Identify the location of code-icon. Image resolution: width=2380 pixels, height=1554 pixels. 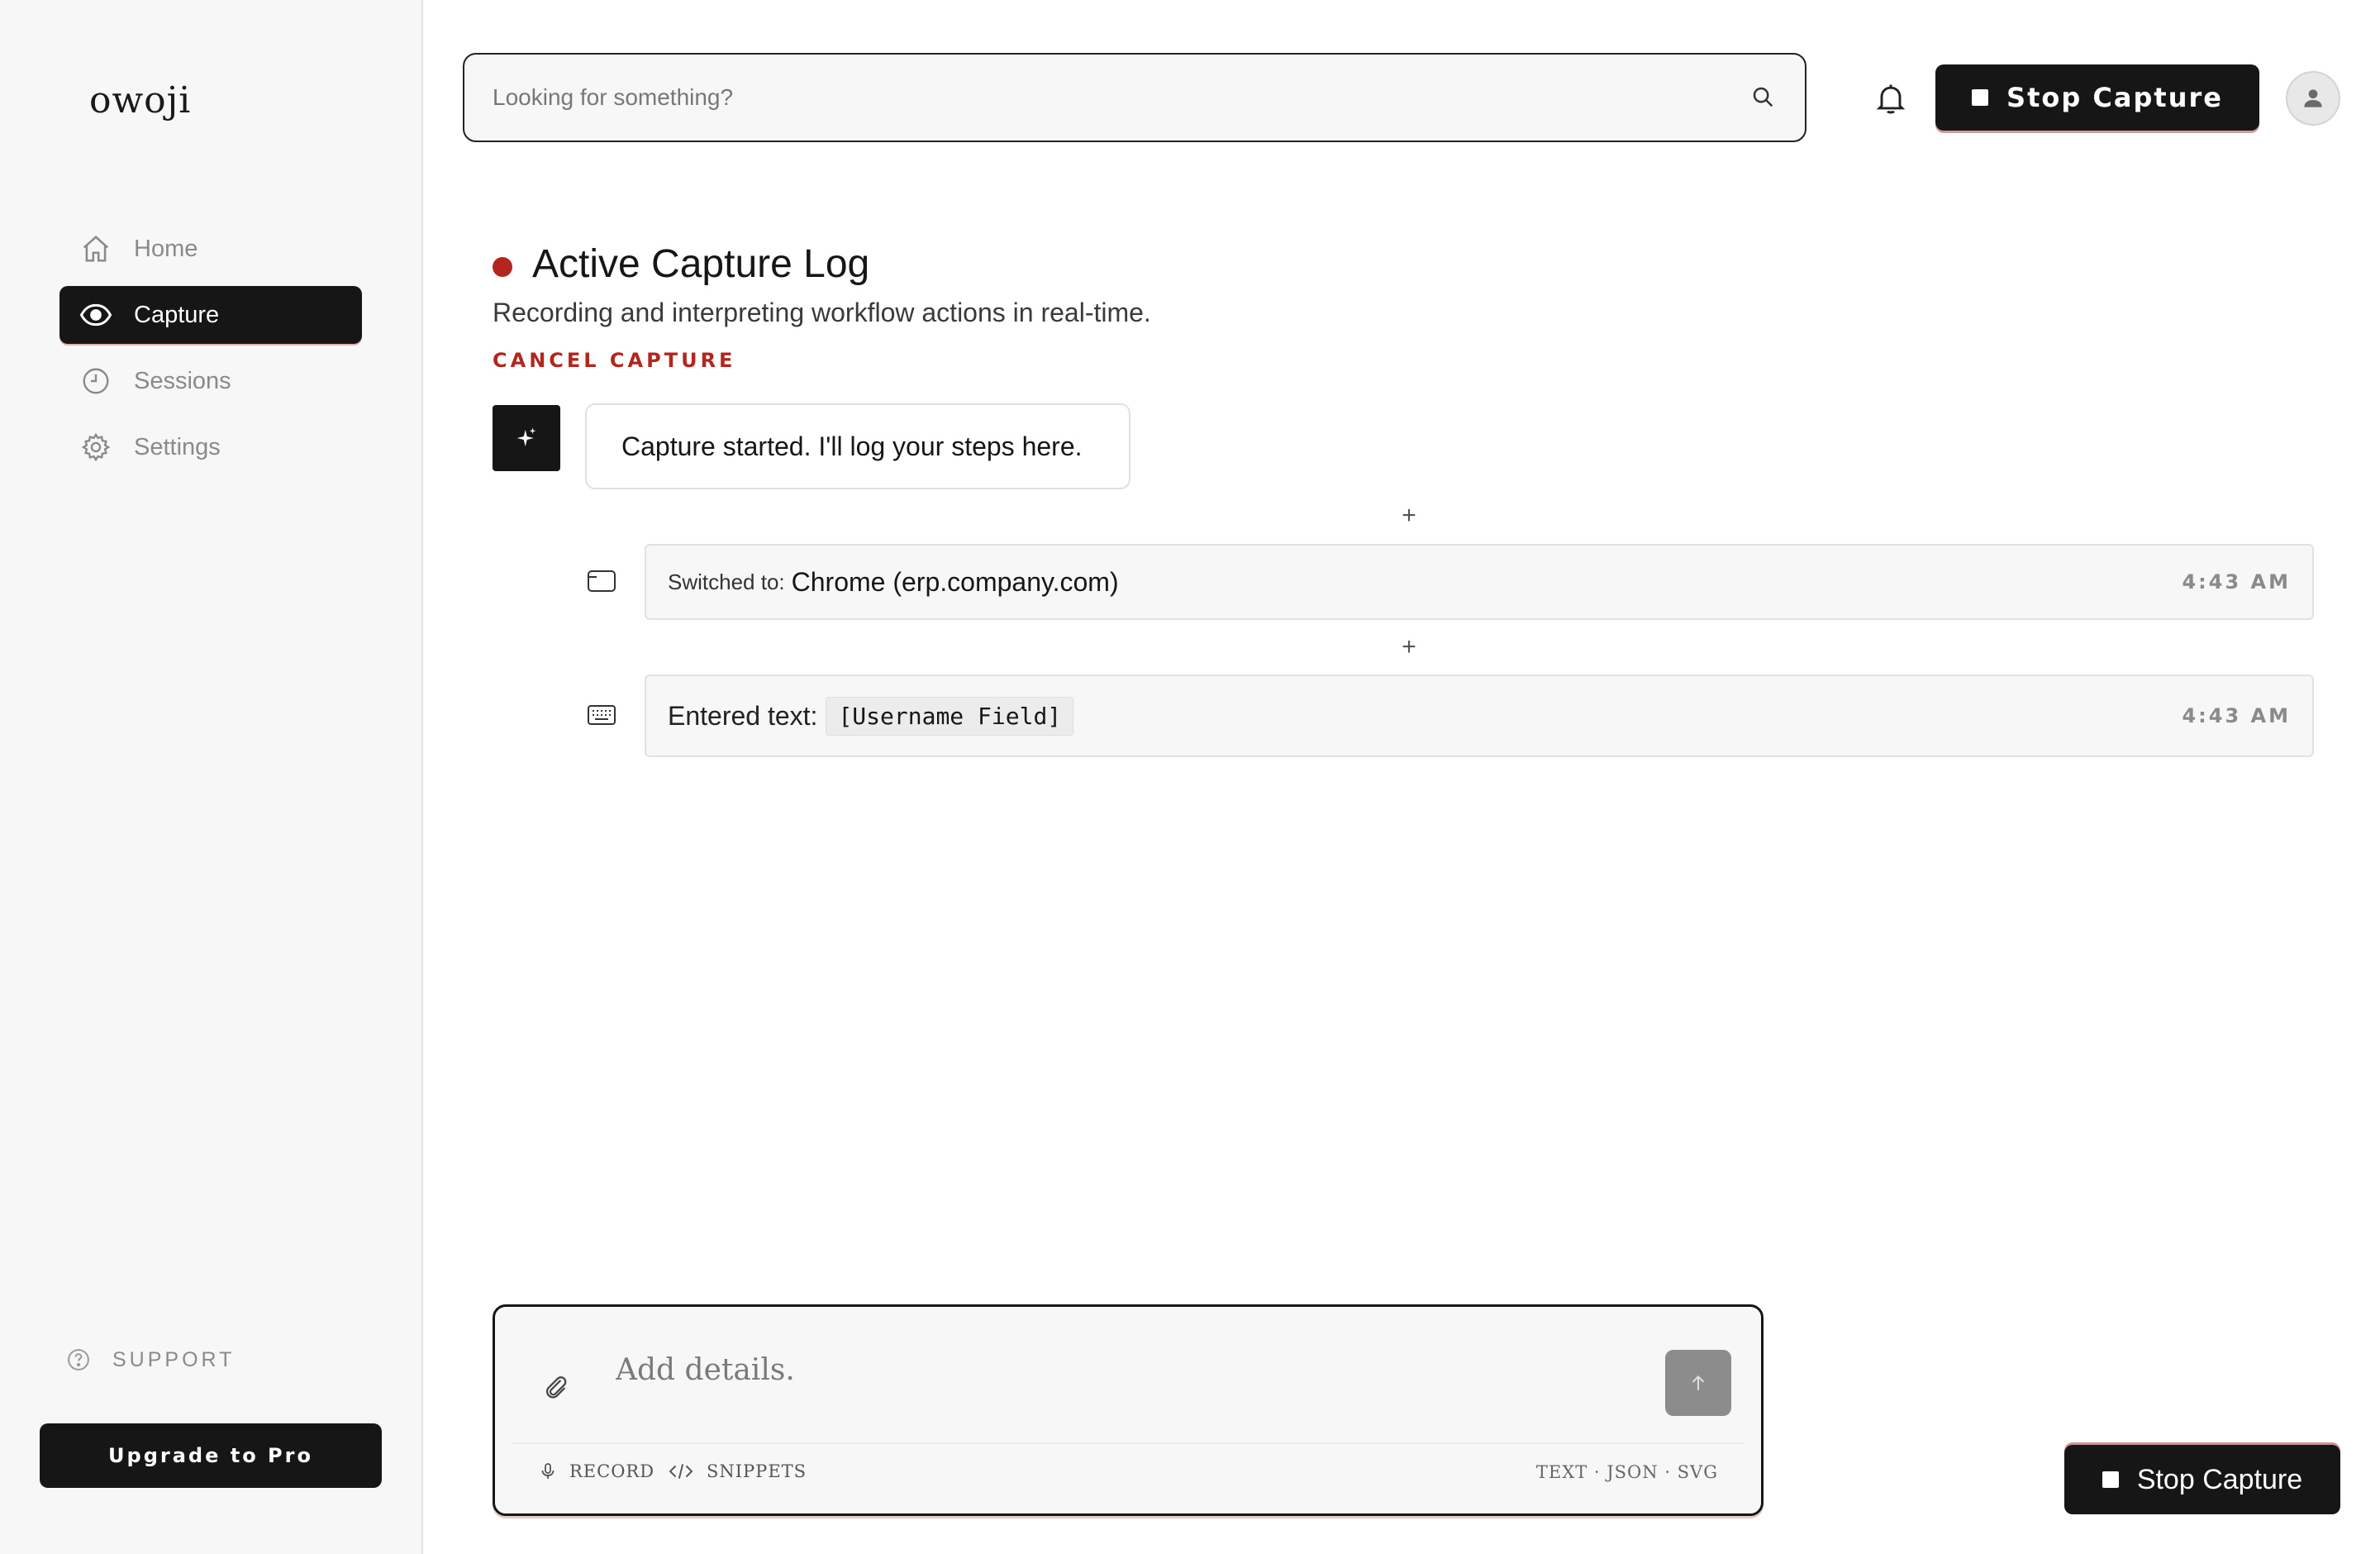
(681, 1471).